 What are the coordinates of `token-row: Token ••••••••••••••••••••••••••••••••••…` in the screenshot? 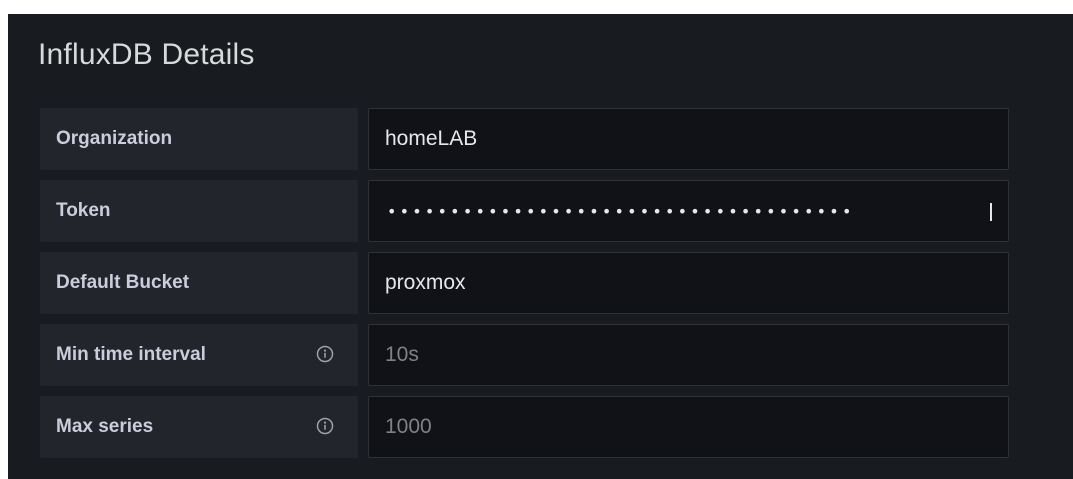 It's located at (524, 212).